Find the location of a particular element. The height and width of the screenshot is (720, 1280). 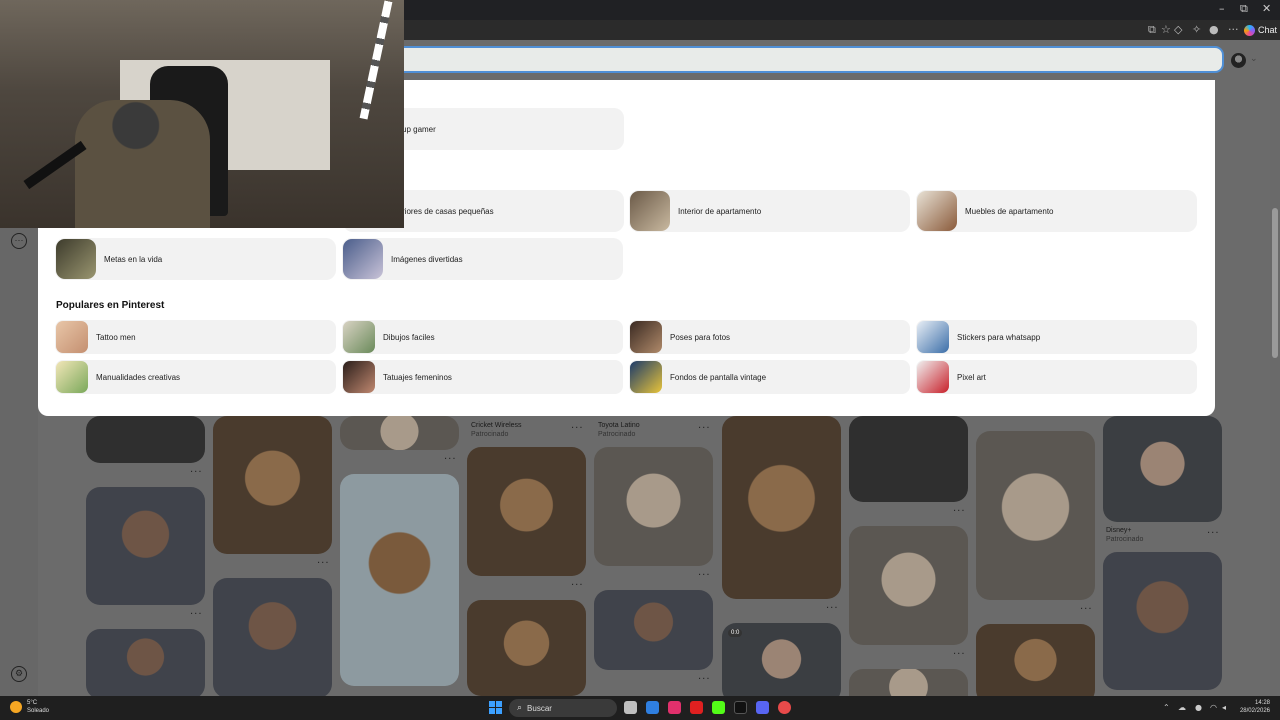

close-window-button: ✕ is located at coordinates (1266, 8).